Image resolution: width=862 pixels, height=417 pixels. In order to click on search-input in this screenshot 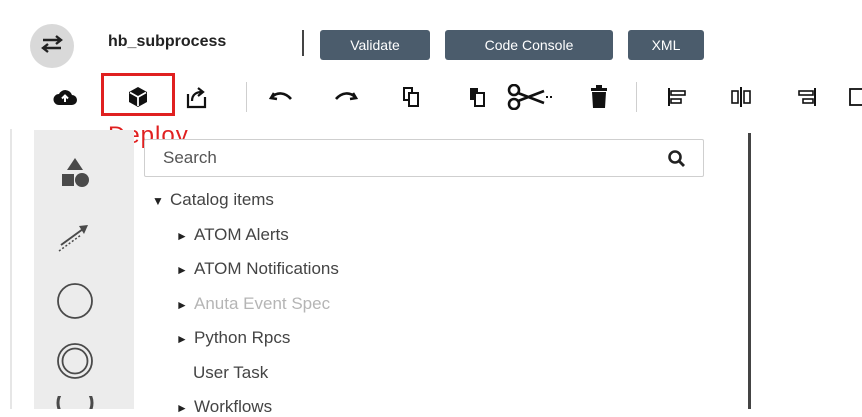, I will do `click(403, 158)`.